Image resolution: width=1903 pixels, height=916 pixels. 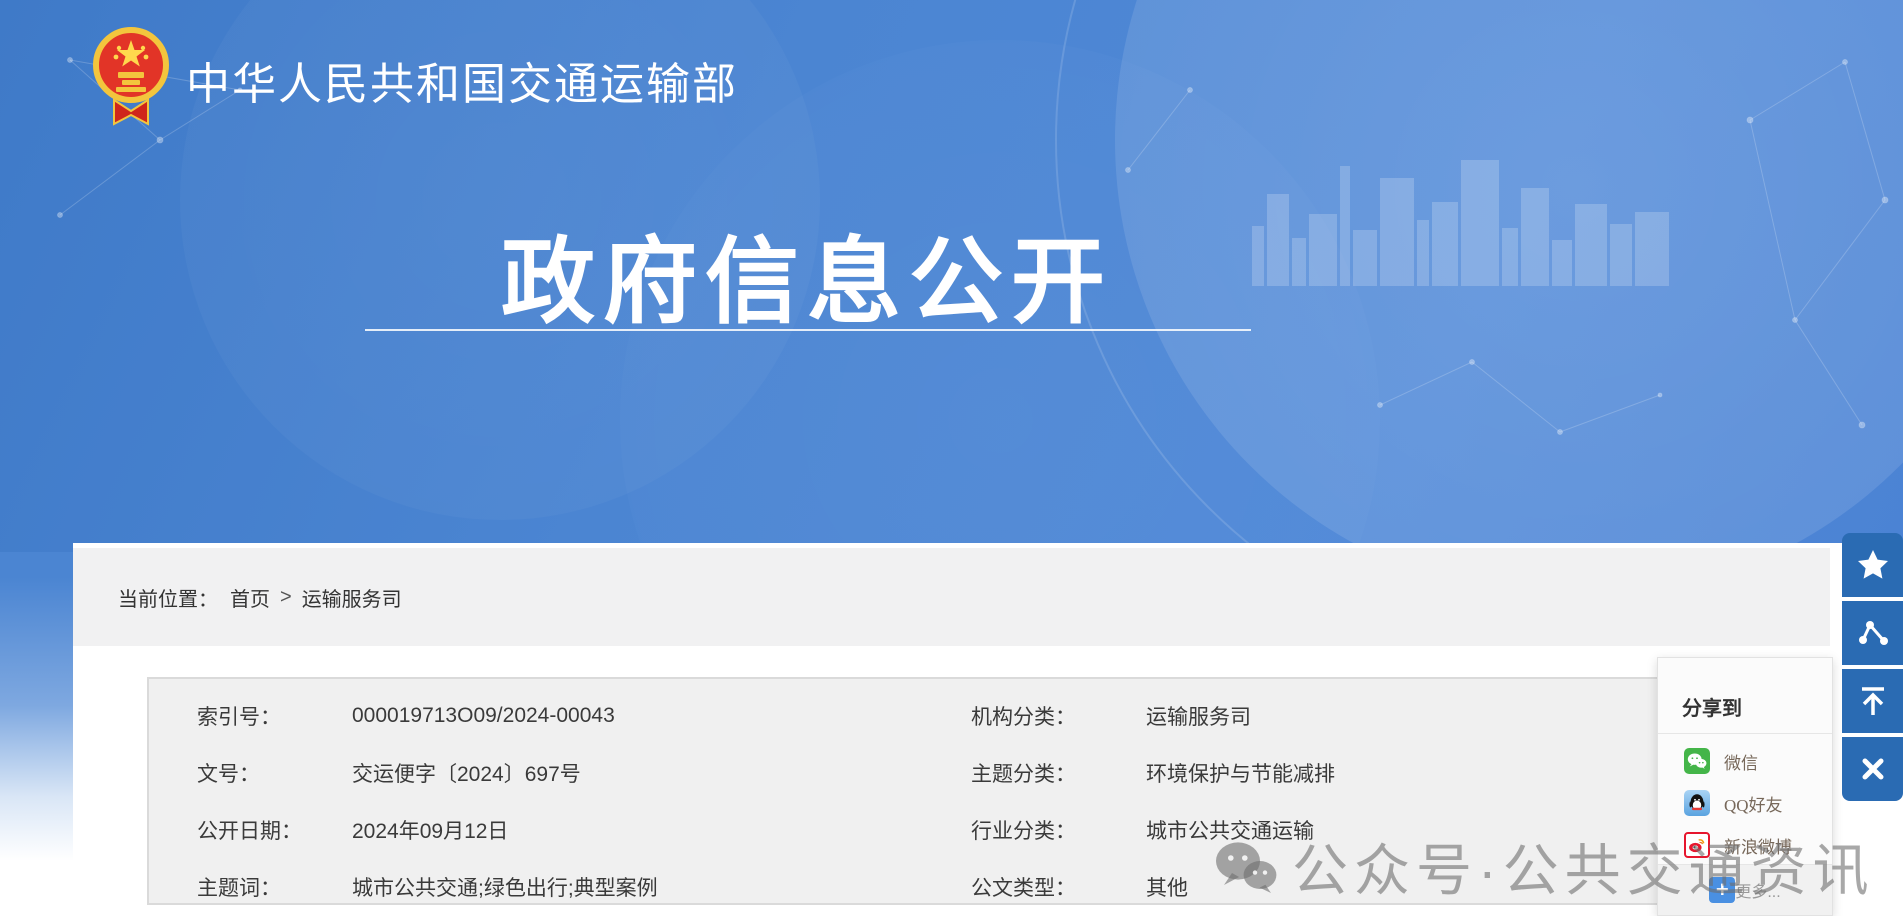 What do you see at coordinates (1167, 888) in the screenshot?
I see `field-value: 其他` at bounding box center [1167, 888].